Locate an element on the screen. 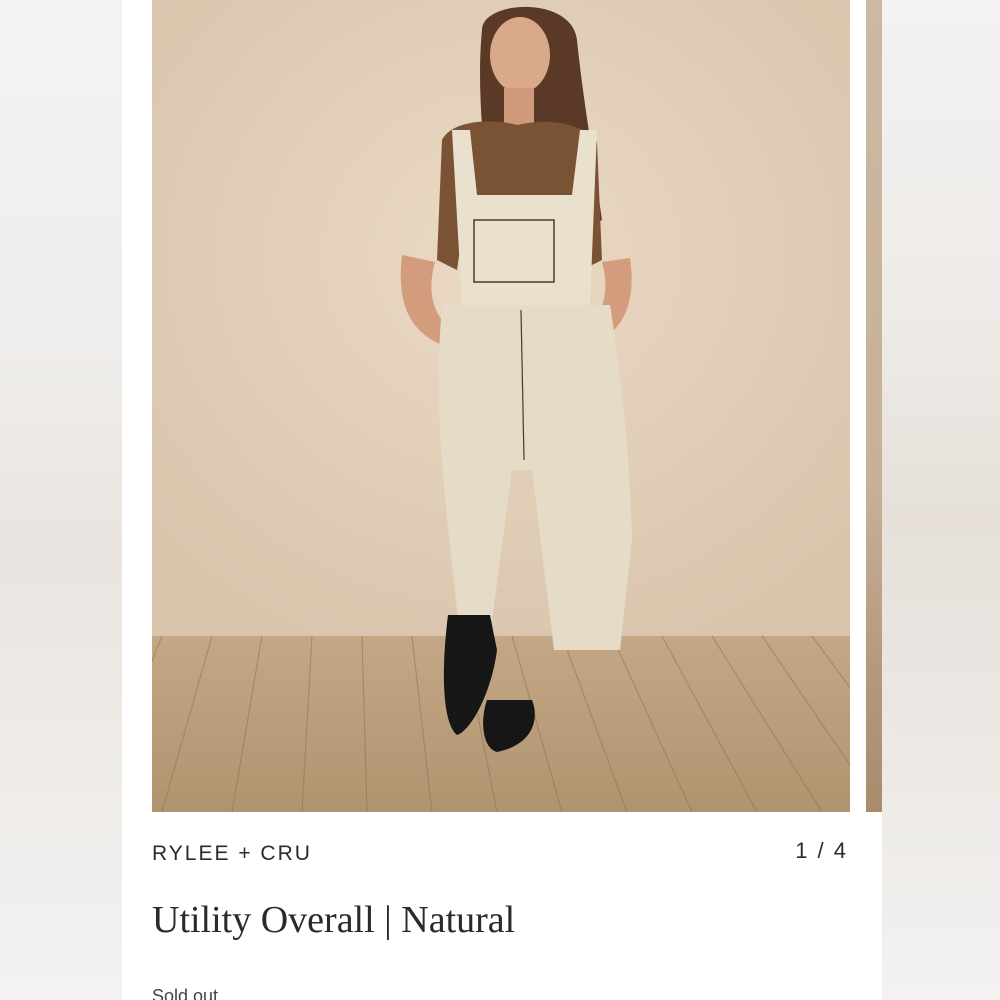 This screenshot has height=1000, width=1000. product-title: Utility Overall | Natural is located at coordinates (334, 920).